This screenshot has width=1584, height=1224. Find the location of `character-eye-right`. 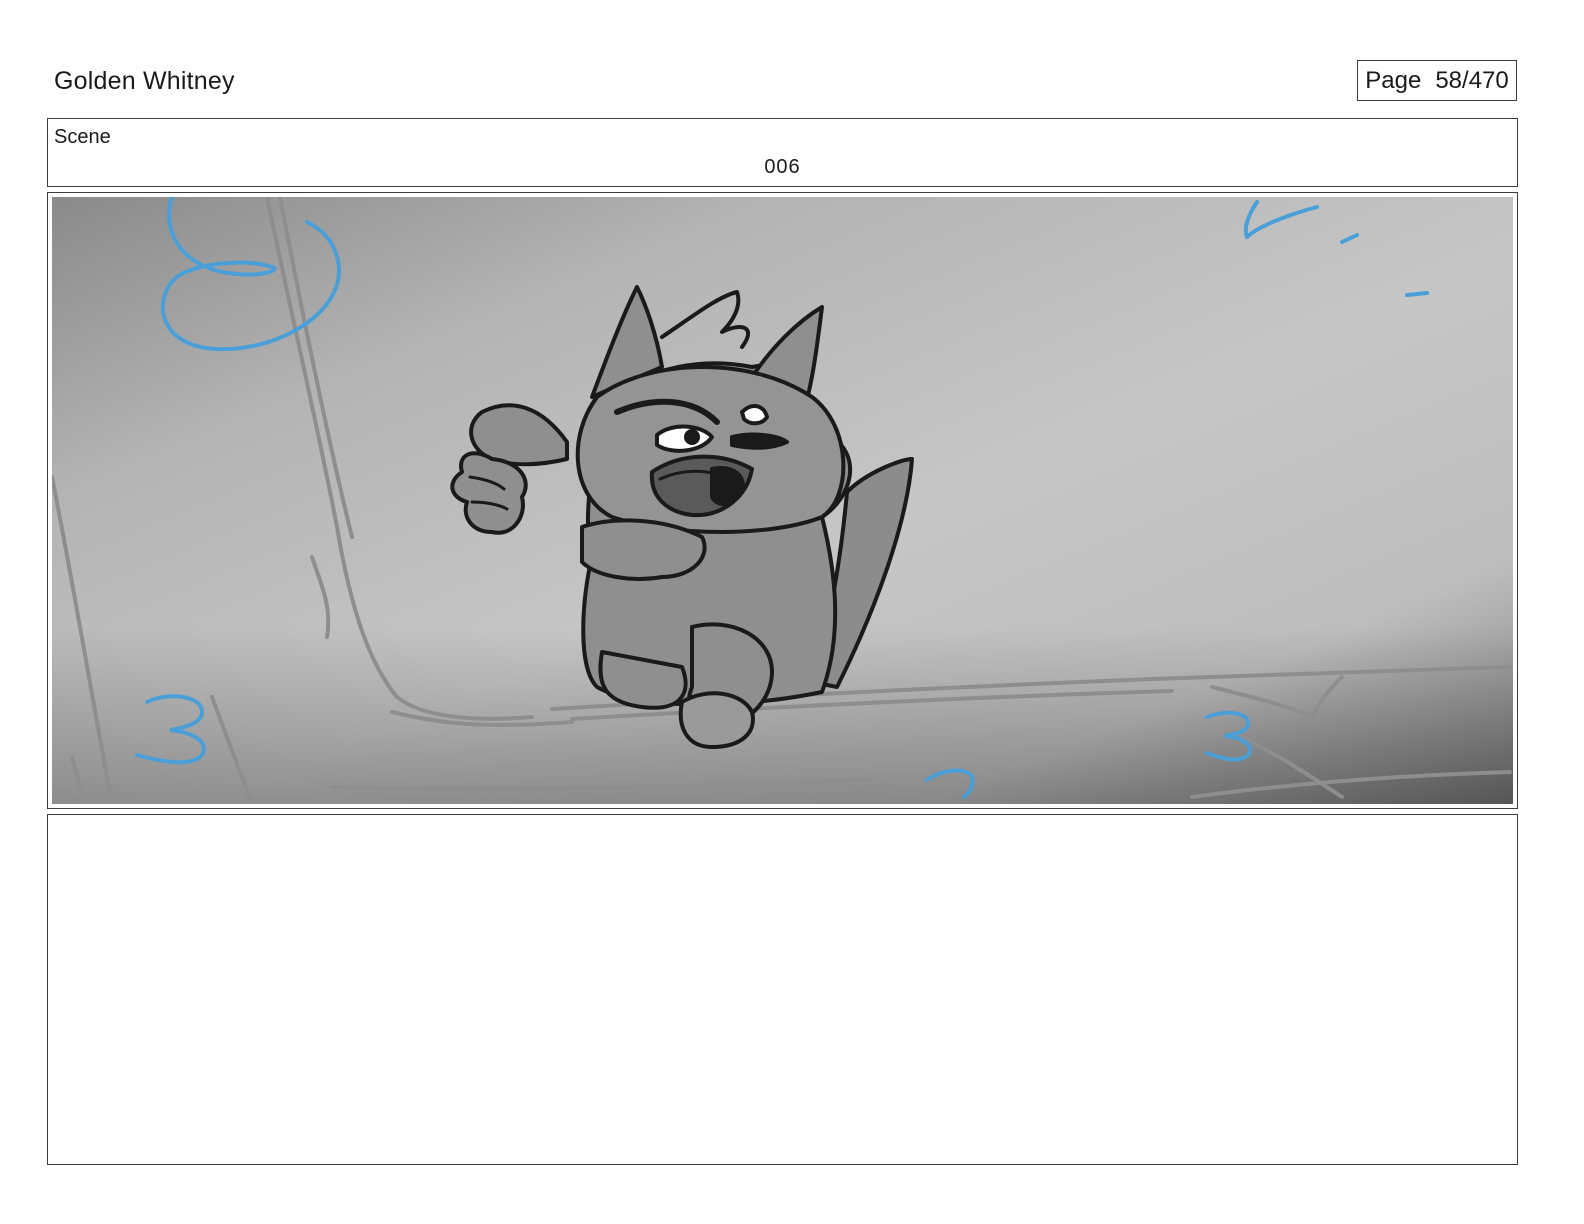

character-eye-right is located at coordinates (754, 415).